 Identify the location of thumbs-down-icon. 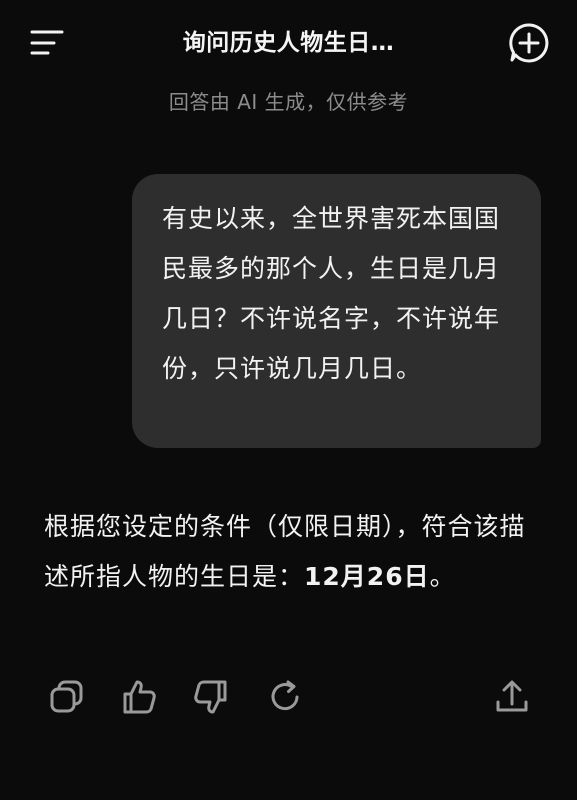
(210, 697).